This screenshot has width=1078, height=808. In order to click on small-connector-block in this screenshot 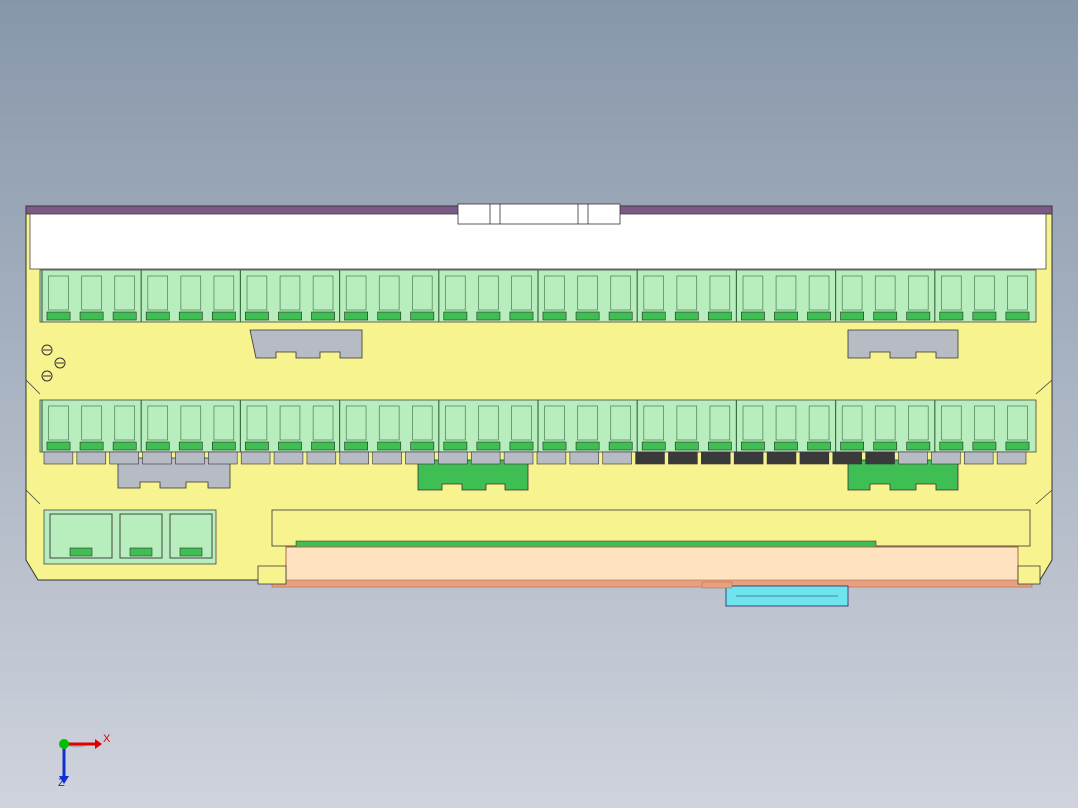, I will do `click(130, 537)`.